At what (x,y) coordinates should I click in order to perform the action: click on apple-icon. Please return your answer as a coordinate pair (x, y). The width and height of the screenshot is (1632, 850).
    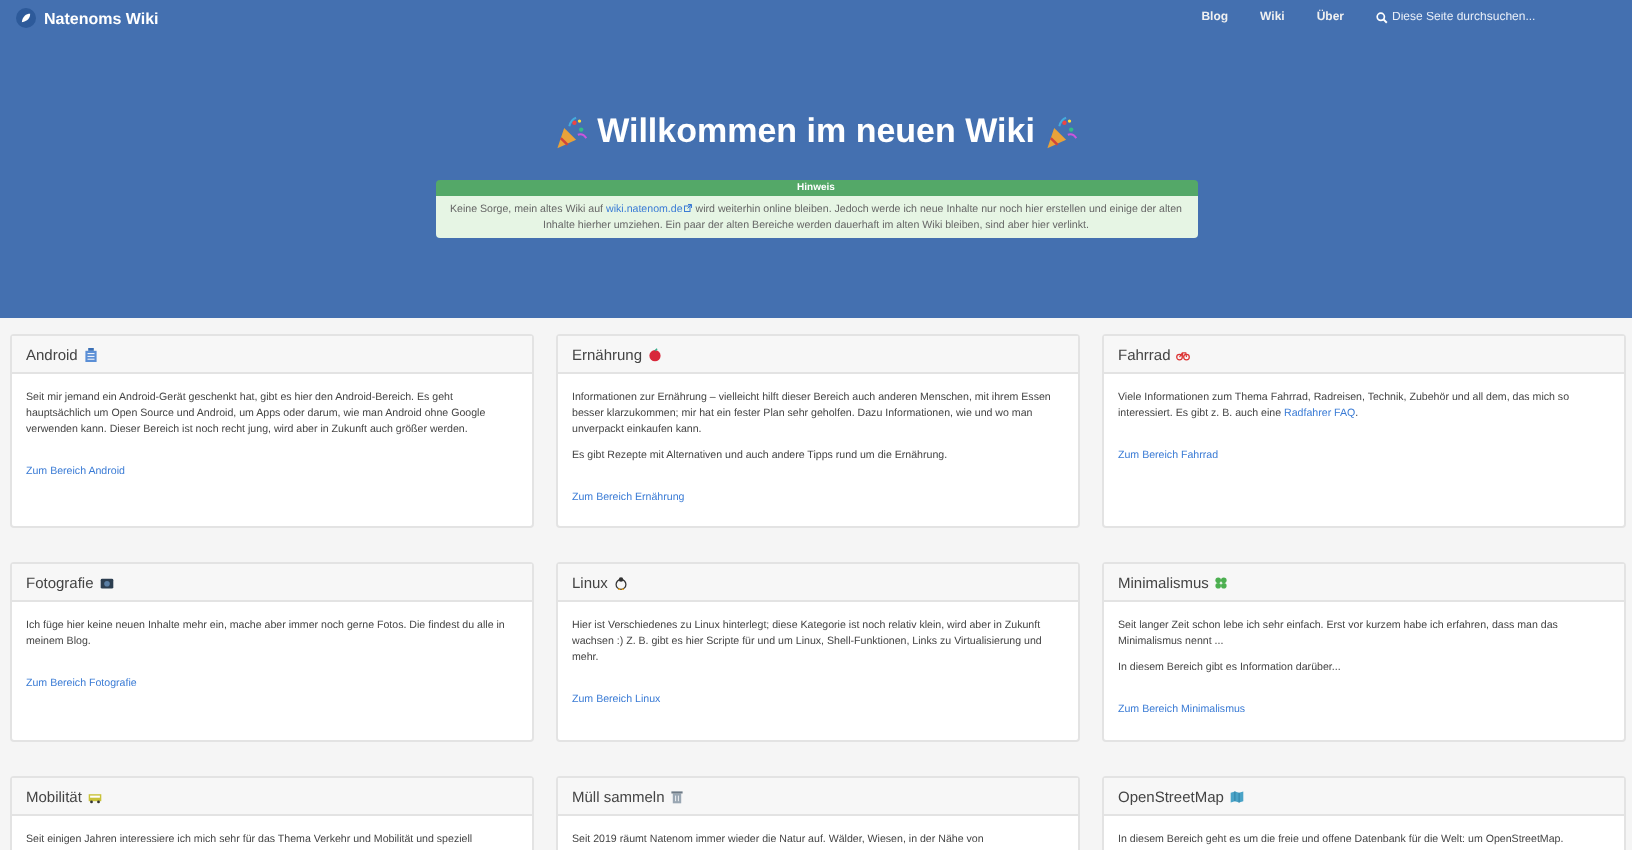
    Looking at the image, I should click on (655, 354).